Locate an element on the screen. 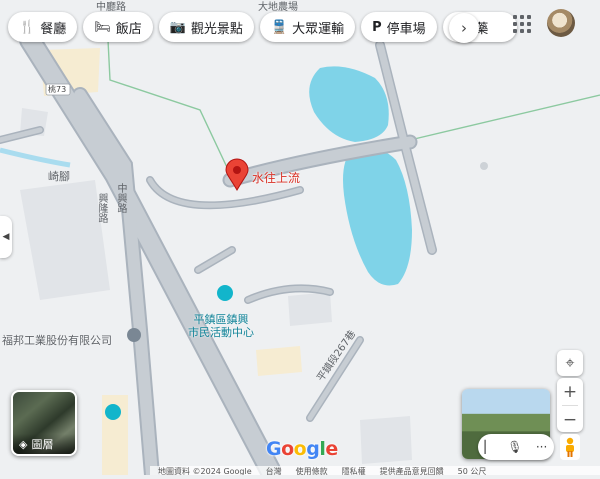 Image resolution: width=600 pixels, height=479 pixels. train-icon: 🚆 is located at coordinates (279, 27).